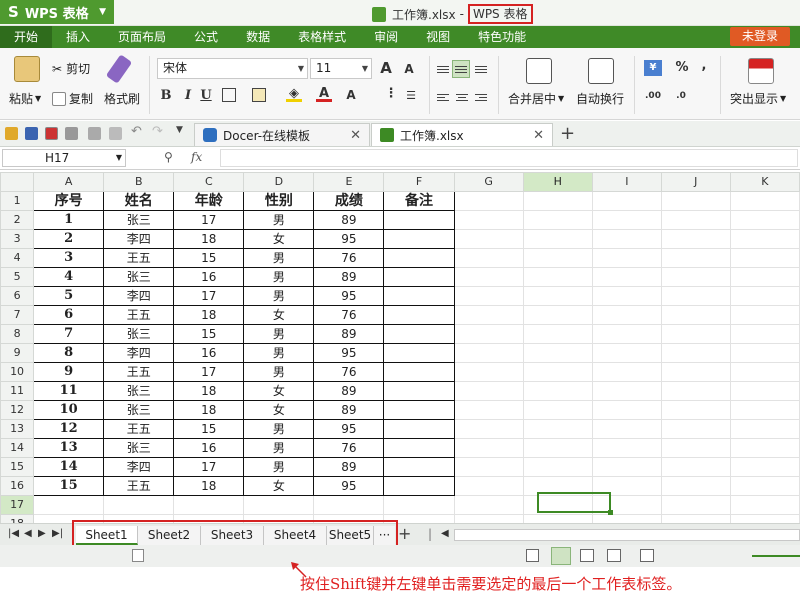  I want to click on scroll-left-icon: ◀, so click(445, 533).